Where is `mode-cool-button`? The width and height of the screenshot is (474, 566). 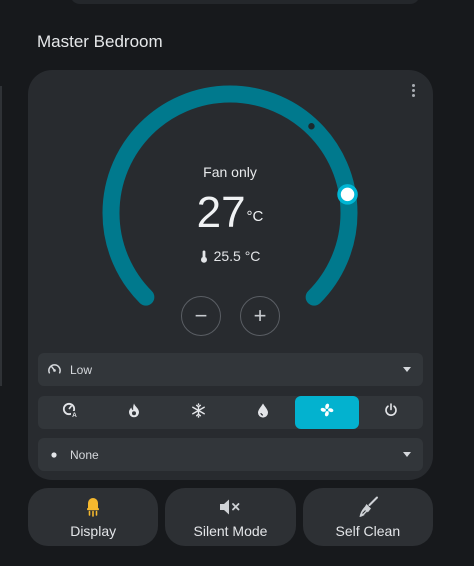
mode-cool-button is located at coordinates (198, 412).